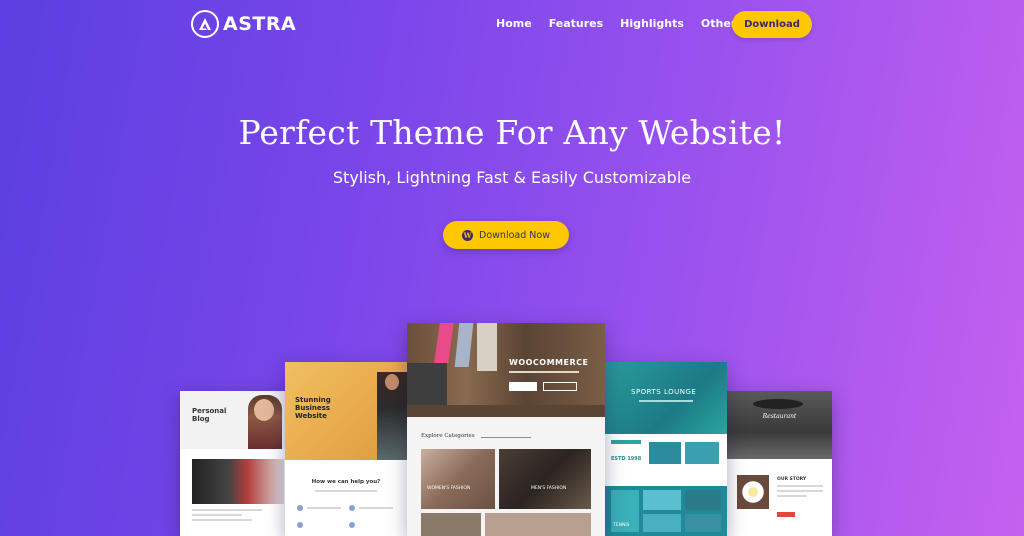 The height and width of the screenshot is (536, 1024). I want to click on woo-section-title: Explore Categories, so click(448, 436).